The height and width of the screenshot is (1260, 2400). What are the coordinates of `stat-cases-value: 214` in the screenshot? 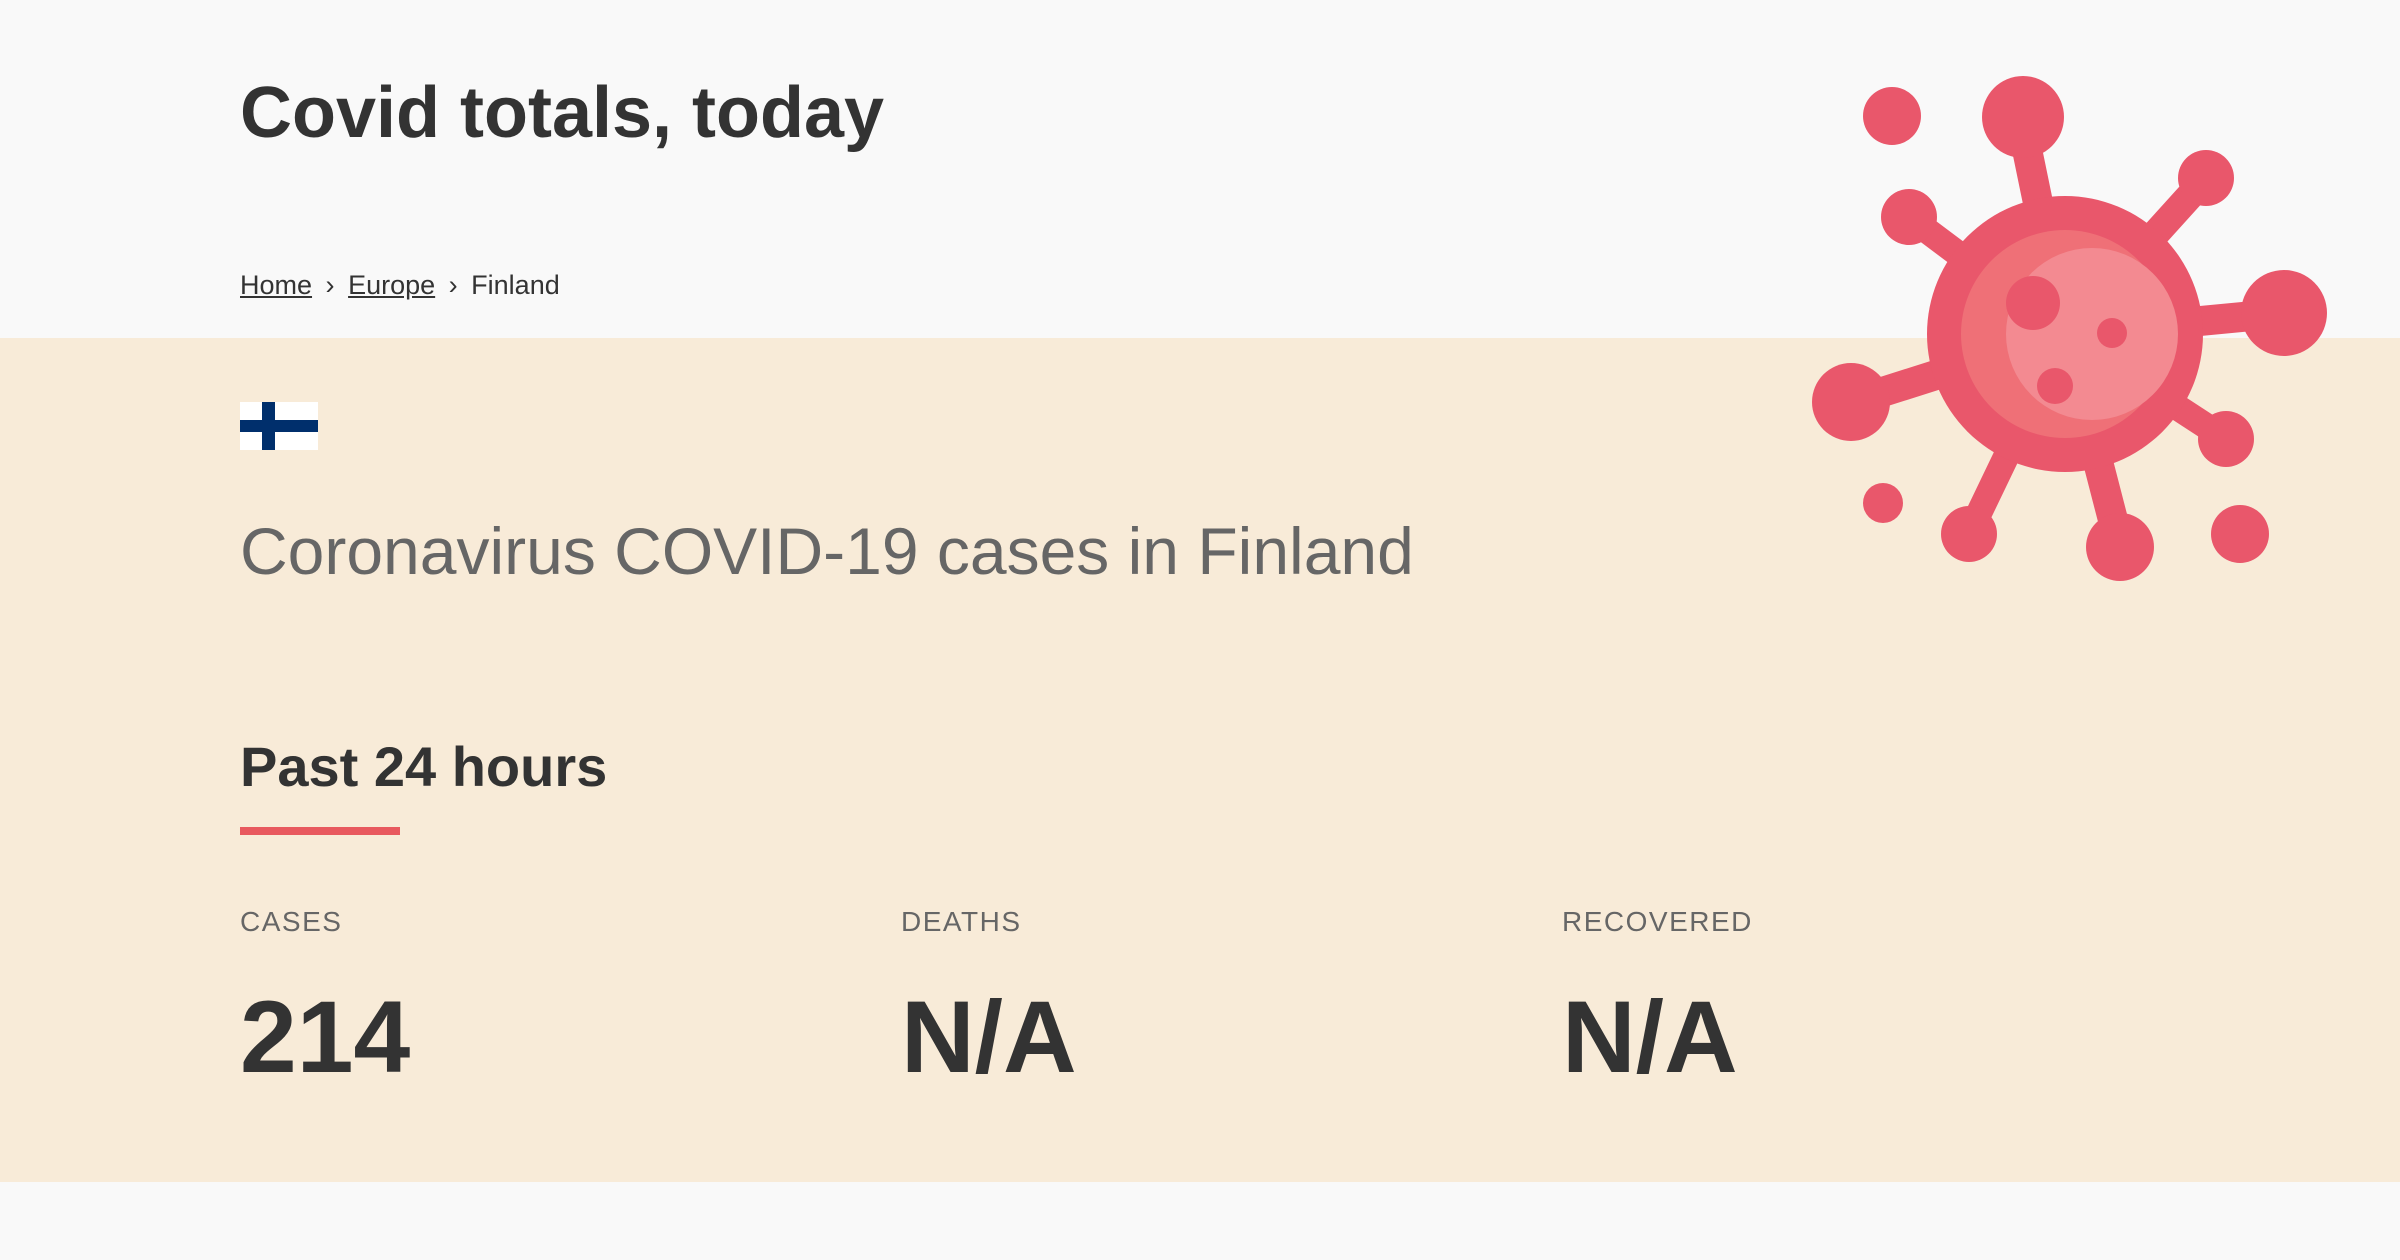 It's located at (325, 1036).